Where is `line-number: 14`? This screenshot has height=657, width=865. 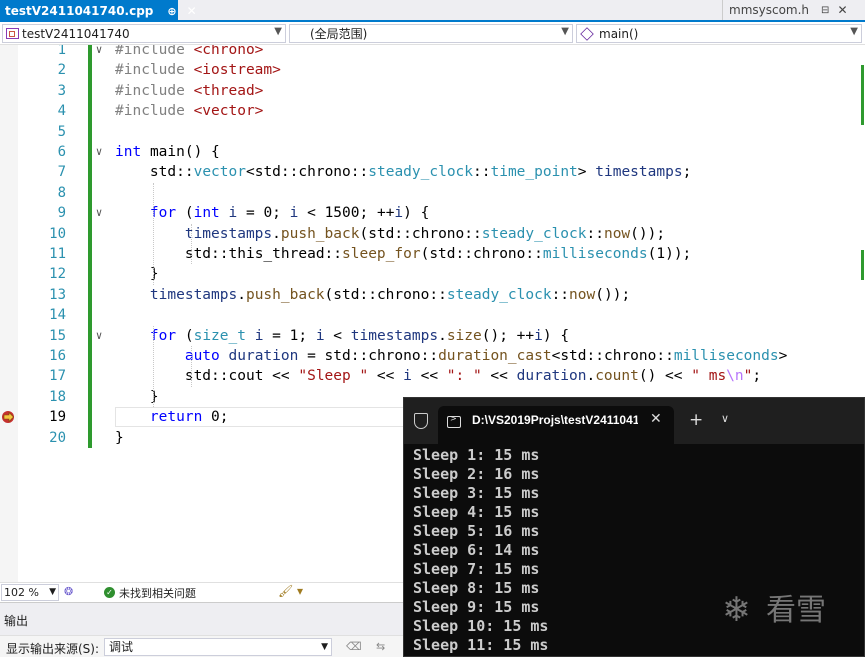
line-number: 14 is located at coordinates (57, 315).